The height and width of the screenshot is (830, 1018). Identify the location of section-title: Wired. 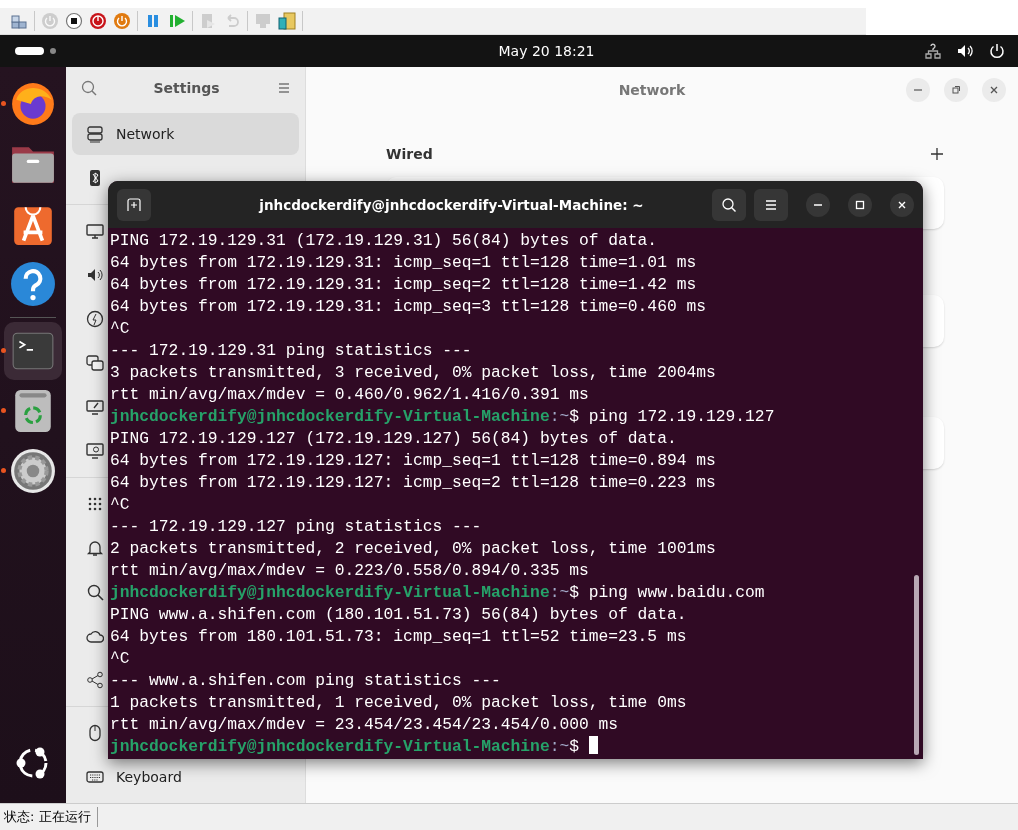
(409, 154).